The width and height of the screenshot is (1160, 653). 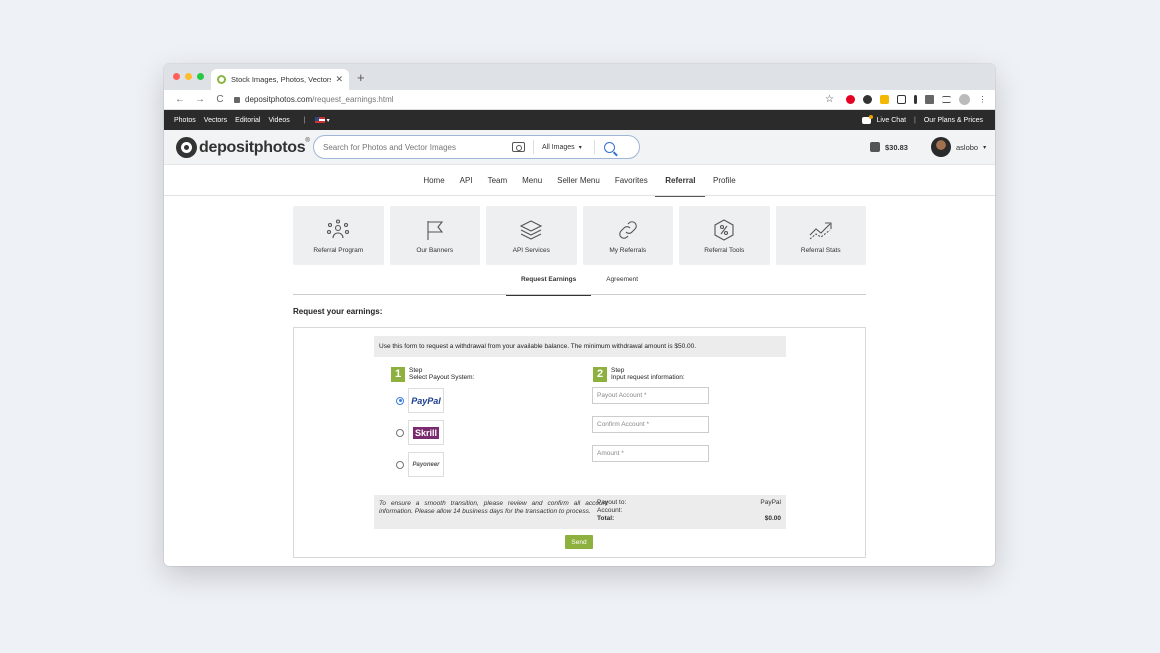 I want to click on maximize-window-button, so click(x=200, y=76).